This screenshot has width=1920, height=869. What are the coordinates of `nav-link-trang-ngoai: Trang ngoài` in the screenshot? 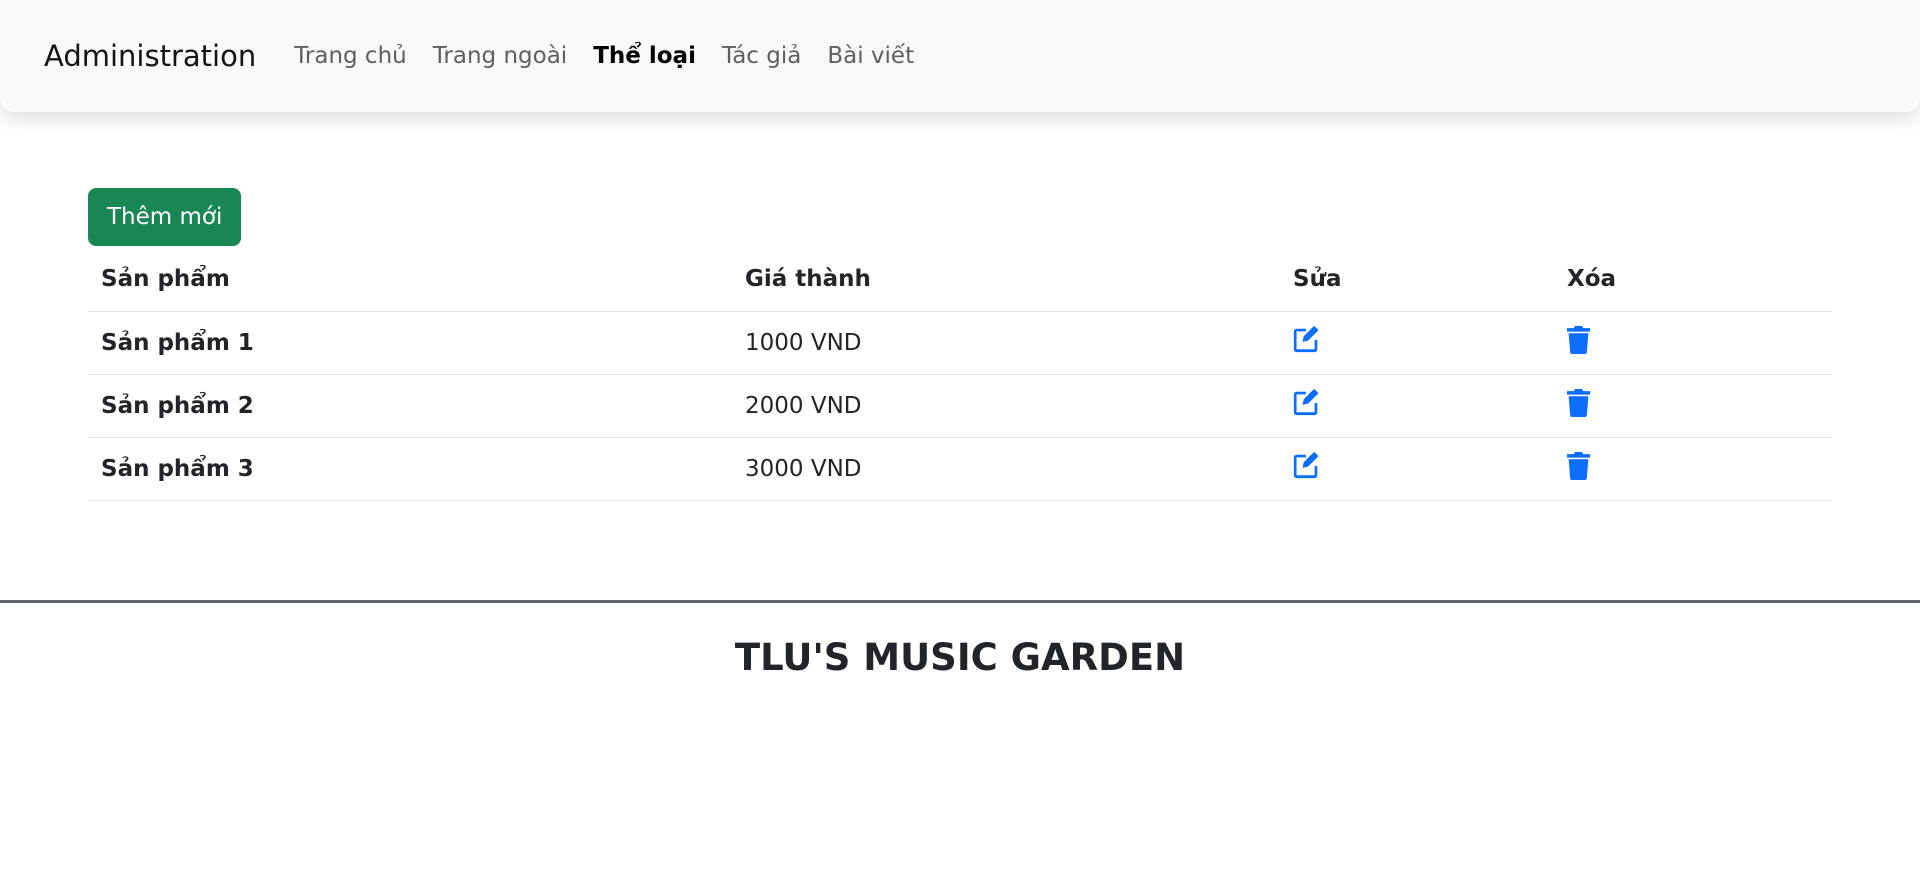 It's located at (500, 56).